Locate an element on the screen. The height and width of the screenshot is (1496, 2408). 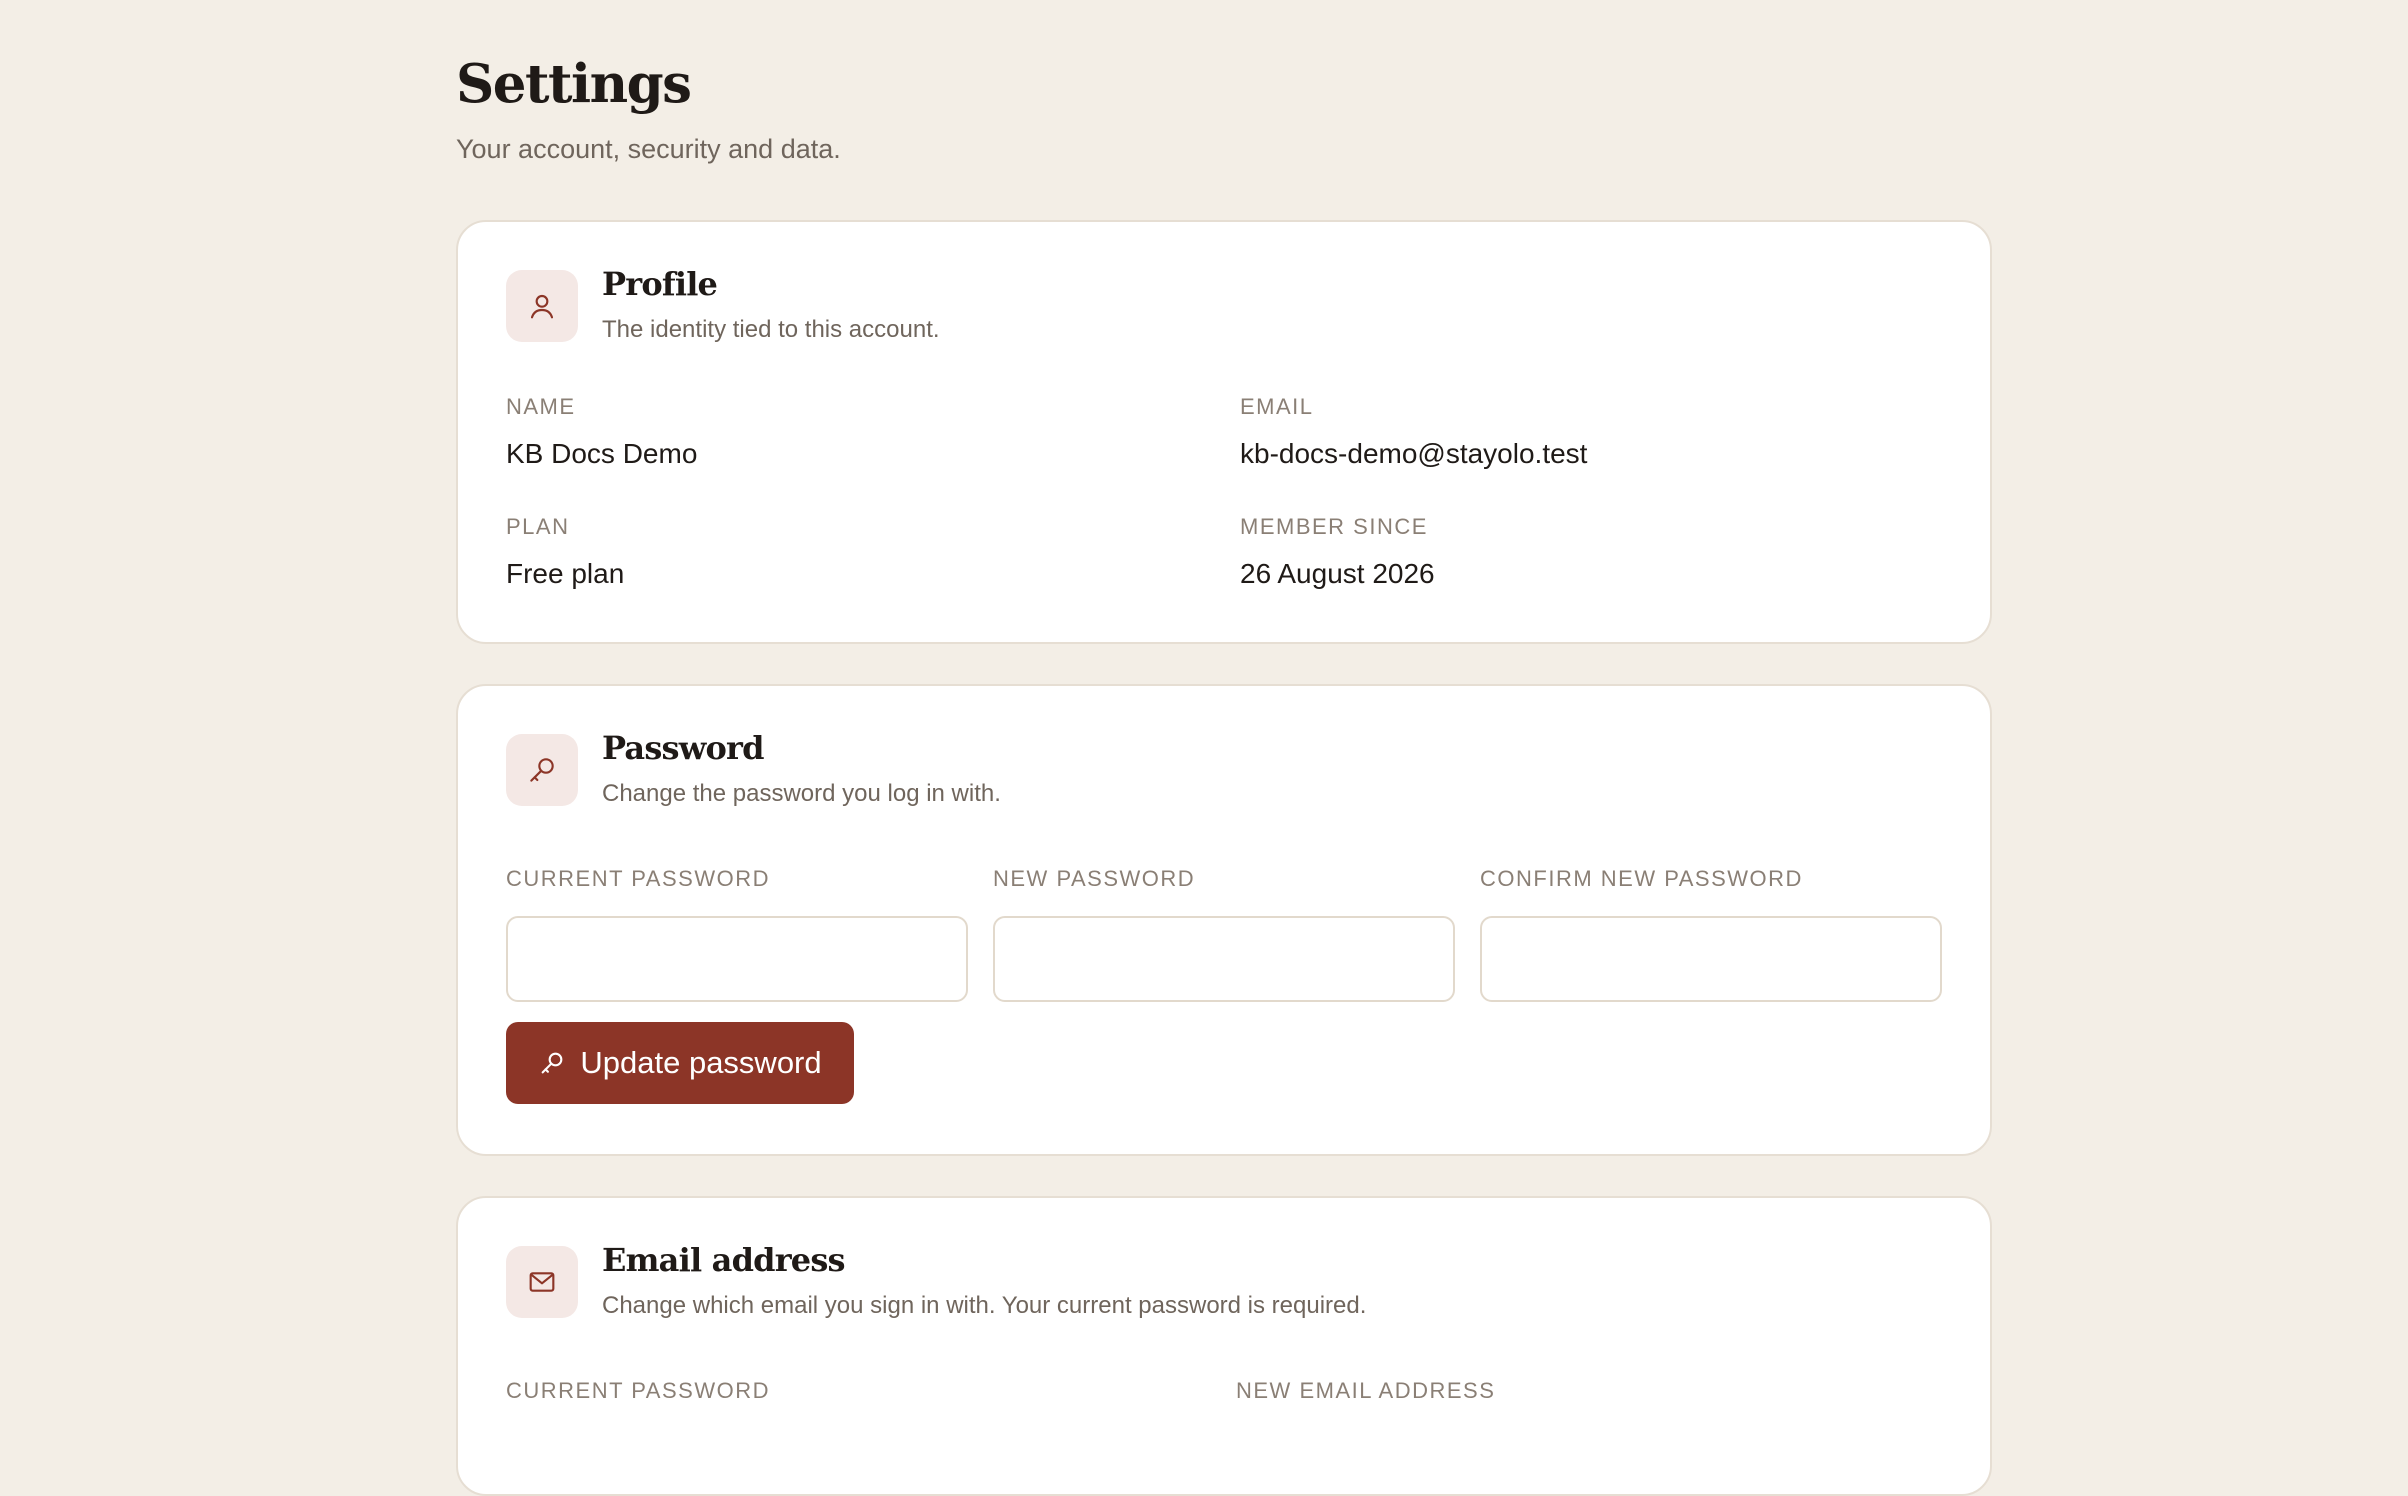
profile-title: Profile is located at coordinates (660, 284).